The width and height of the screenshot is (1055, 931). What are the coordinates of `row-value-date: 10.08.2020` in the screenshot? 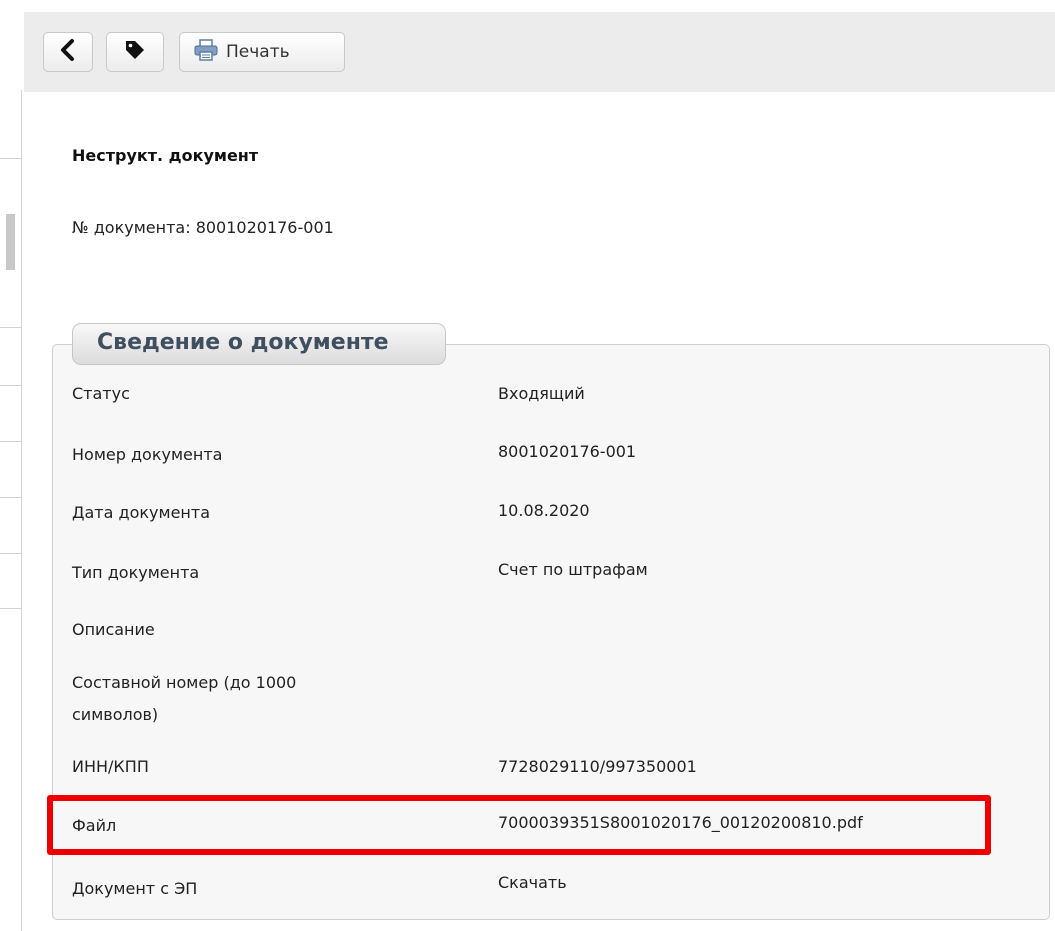 It's located at (544, 510).